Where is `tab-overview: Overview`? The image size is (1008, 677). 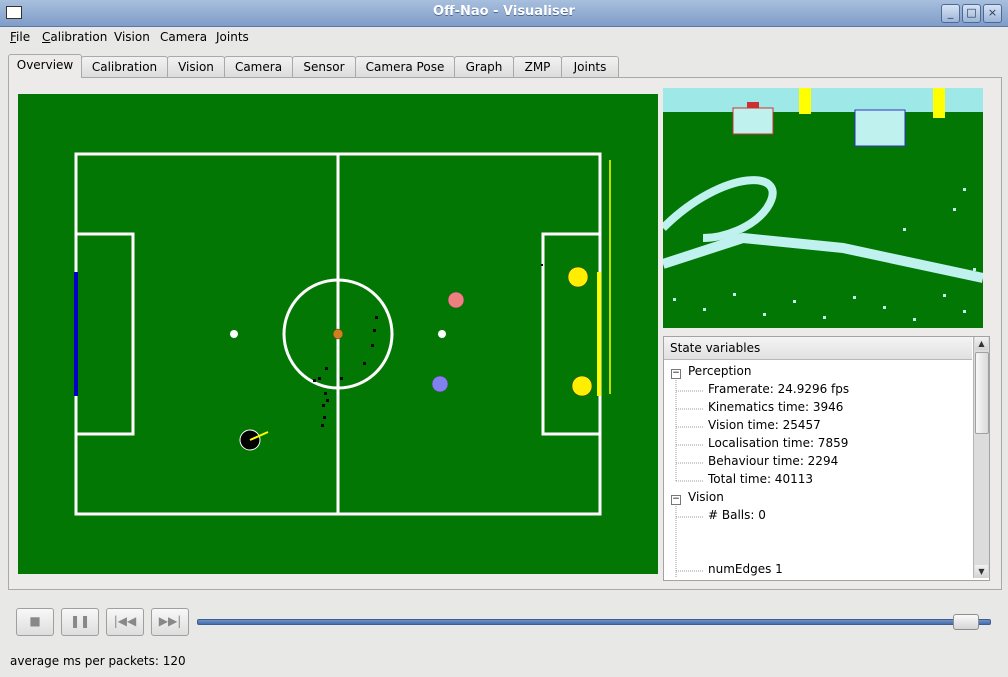
tab-overview: Overview is located at coordinates (45, 66).